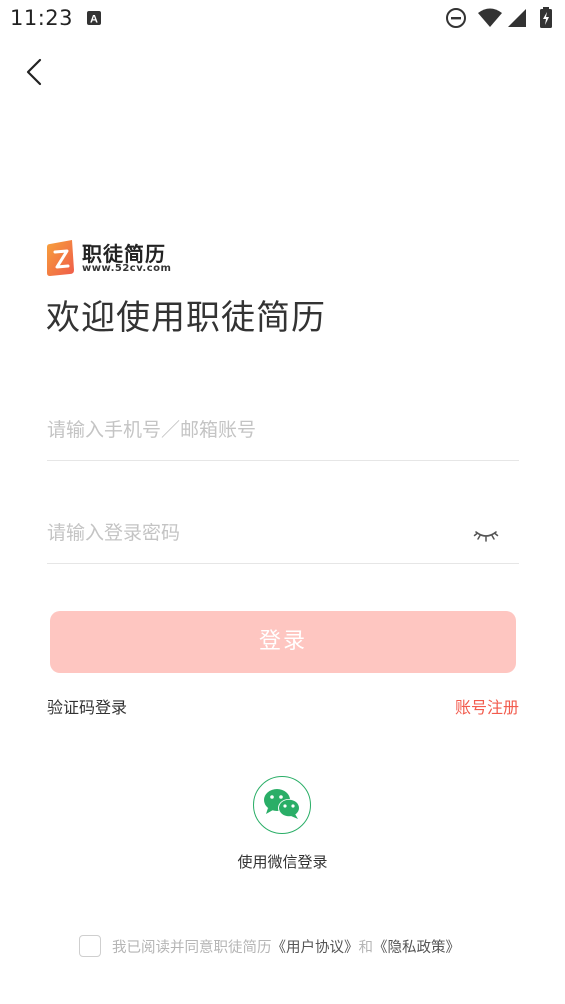 The height and width of the screenshot is (1004, 565). Describe the element at coordinates (282, 19) in the screenshot. I see `status-bar: 11:23 A` at that location.